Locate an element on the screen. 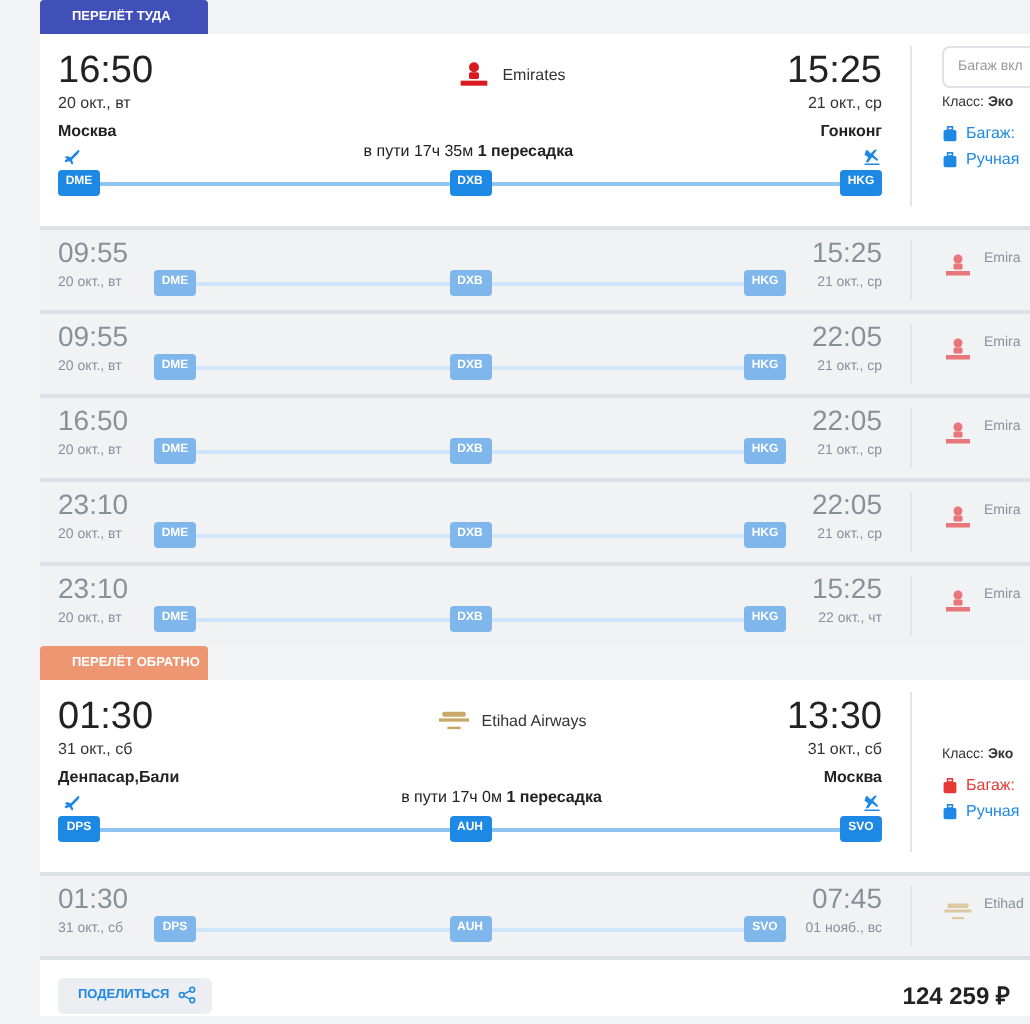 The height and width of the screenshot is (1024, 1030). airline-name: Emirates is located at coordinates (534, 74).